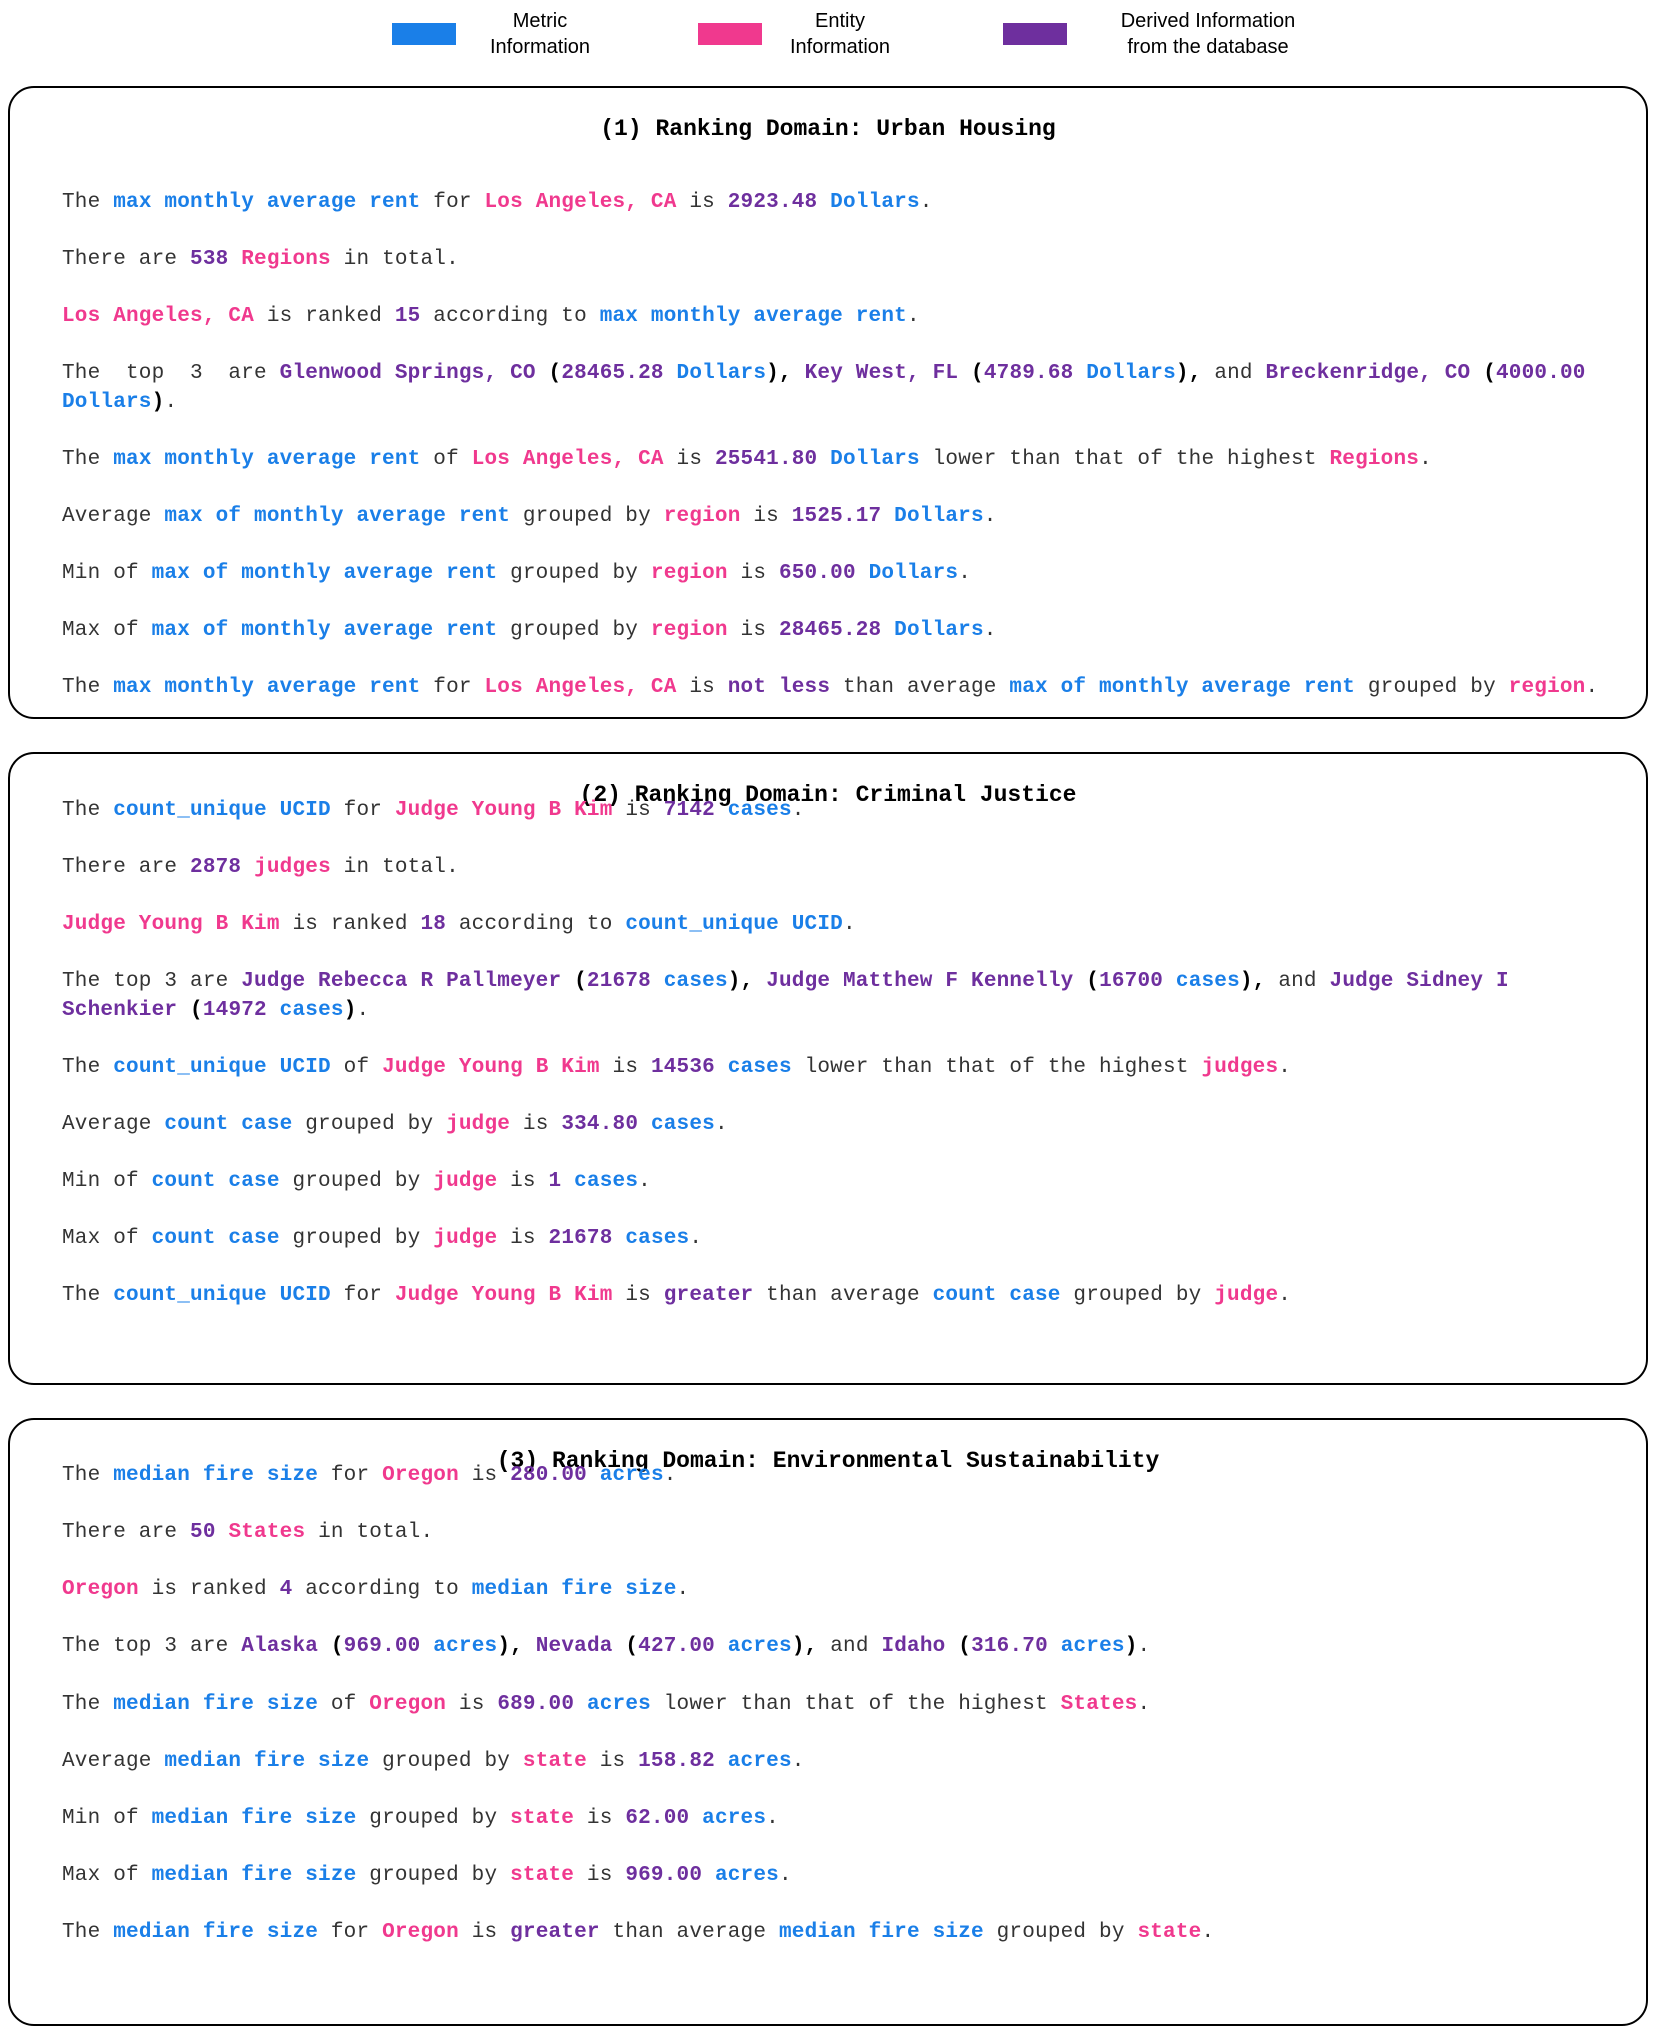 The width and height of the screenshot is (1661, 2038). I want to click on derived-value: 689.00, so click(536, 1704).